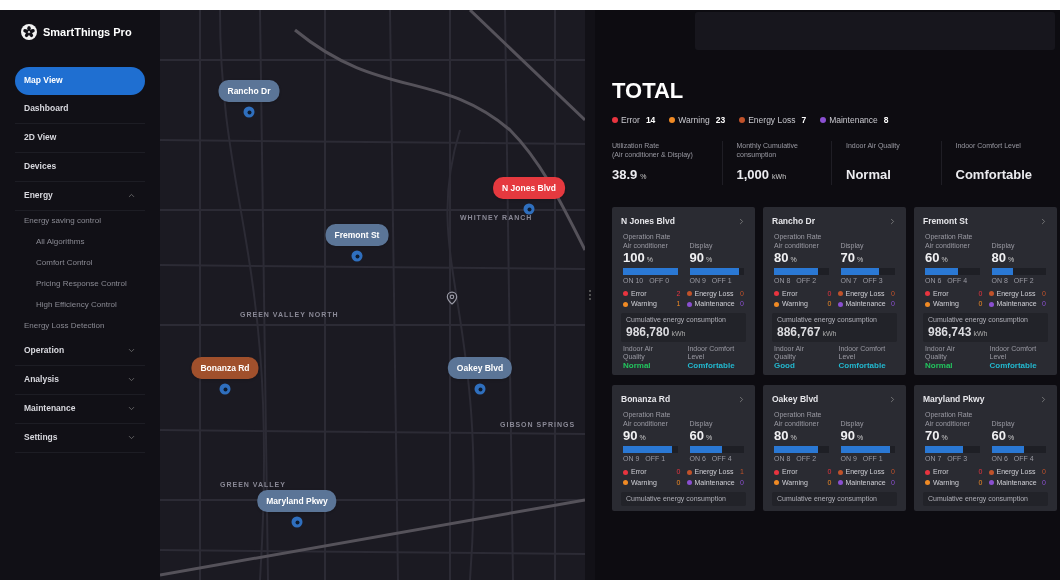 This screenshot has width=1060, height=580. What do you see at coordinates (945, 221) in the screenshot?
I see `card-title: Fremont St` at bounding box center [945, 221].